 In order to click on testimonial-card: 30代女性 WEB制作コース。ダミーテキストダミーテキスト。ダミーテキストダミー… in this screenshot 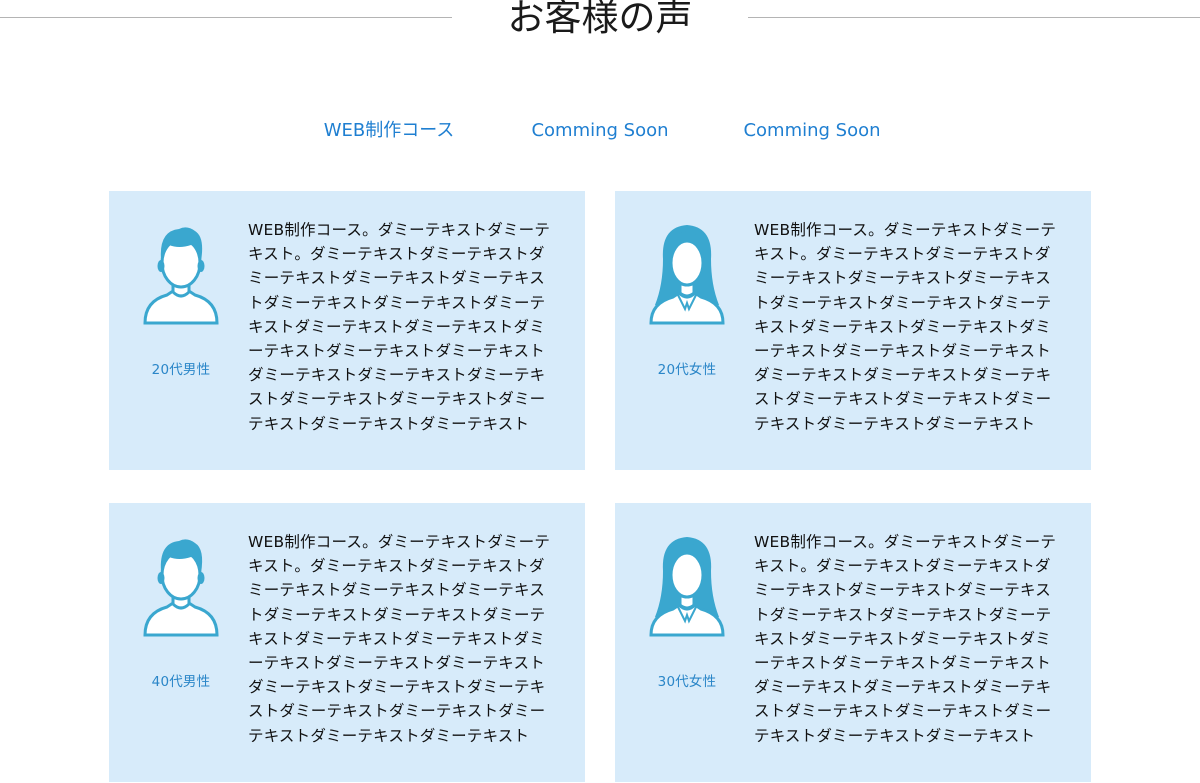, I will do `click(853, 642)`.